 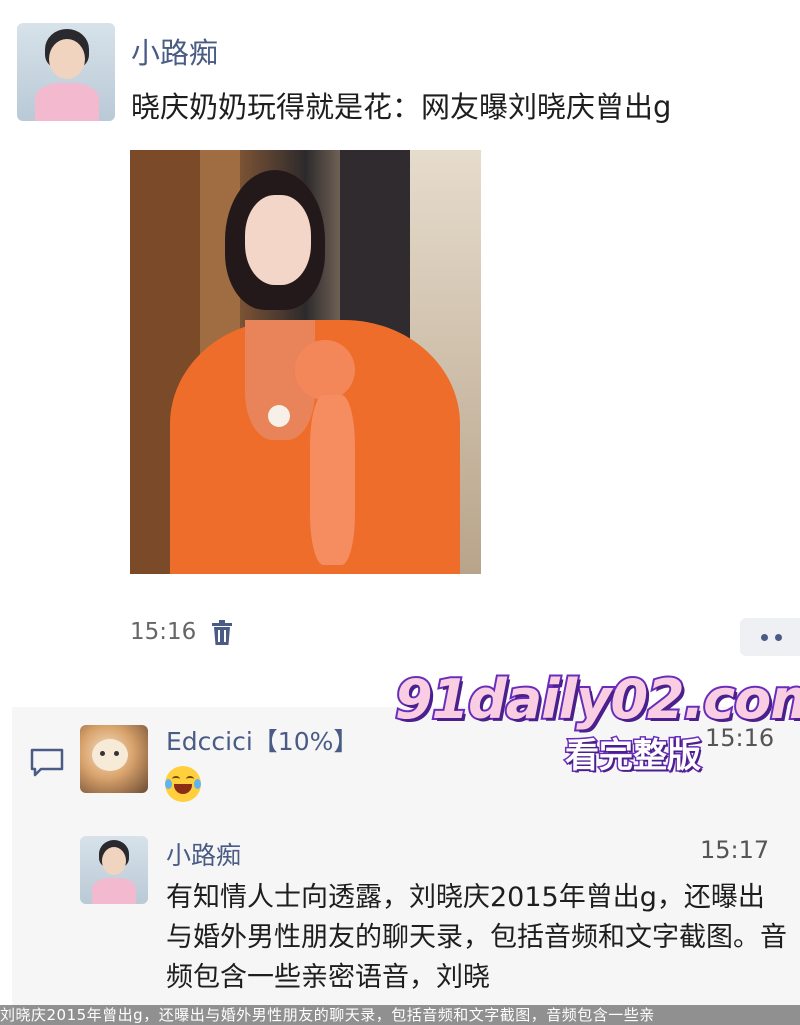 What do you see at coordinates (66, 72) in the screenshot?
I see `author-avatar` at bounding box center [66, 72].